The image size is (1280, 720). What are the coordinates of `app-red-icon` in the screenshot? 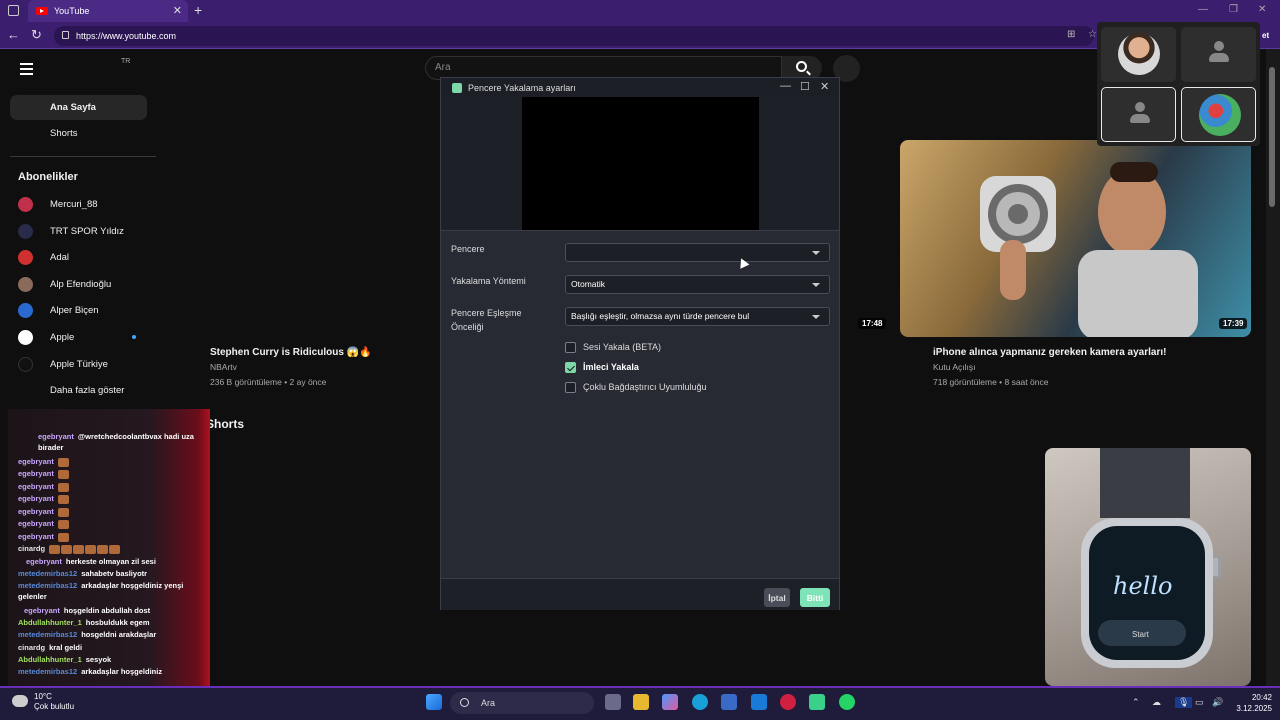 It's located at (788, 702).